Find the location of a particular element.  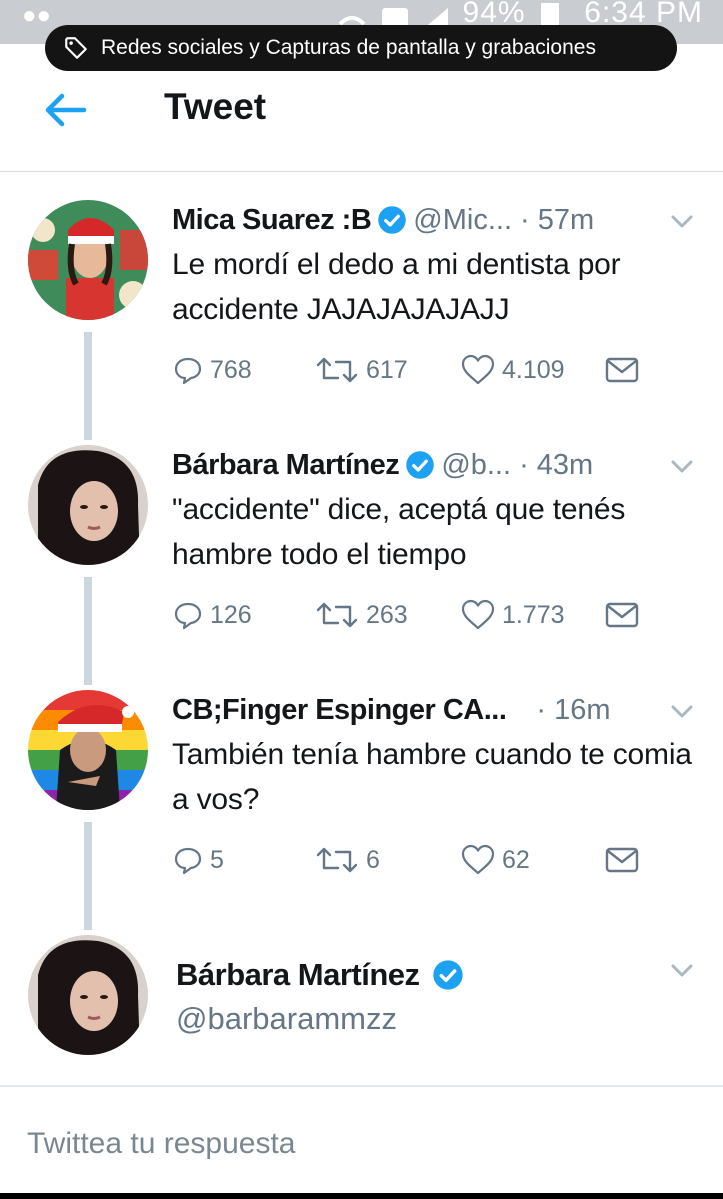

tweet-header: Mica Suarez :B @Mic... · 57m is located at coordinates (432, 220).